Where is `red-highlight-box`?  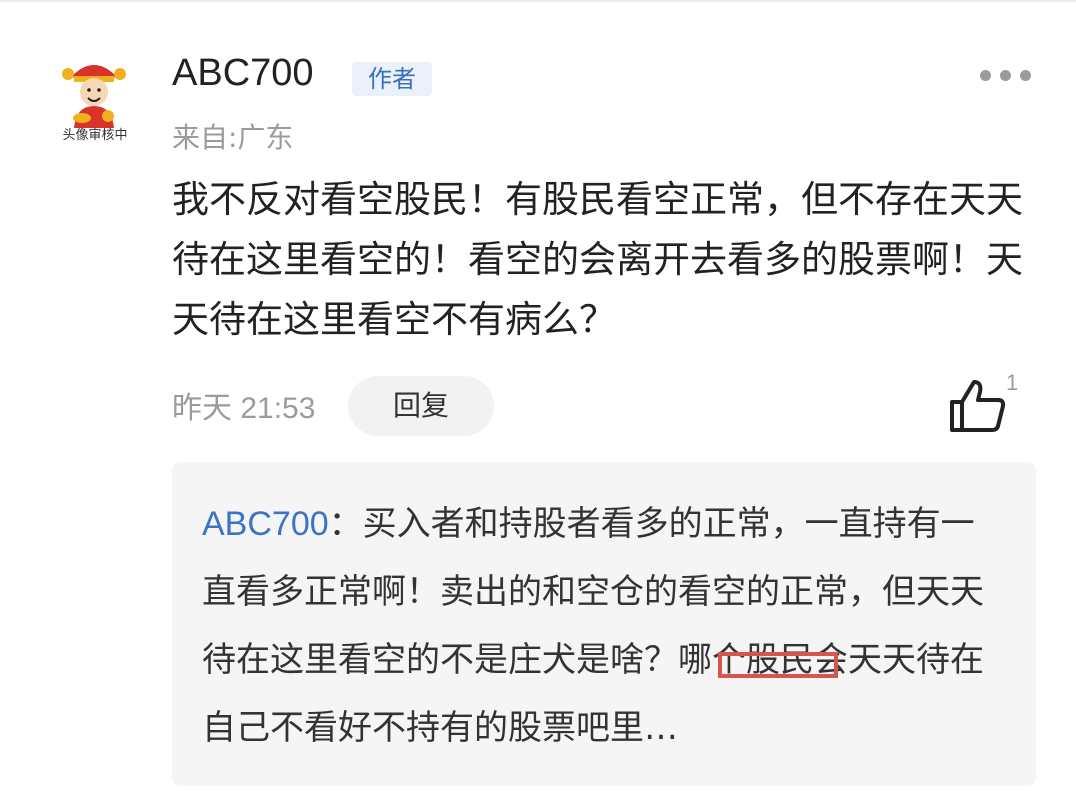
red-highlight-box is located at coordinates (778, 665).